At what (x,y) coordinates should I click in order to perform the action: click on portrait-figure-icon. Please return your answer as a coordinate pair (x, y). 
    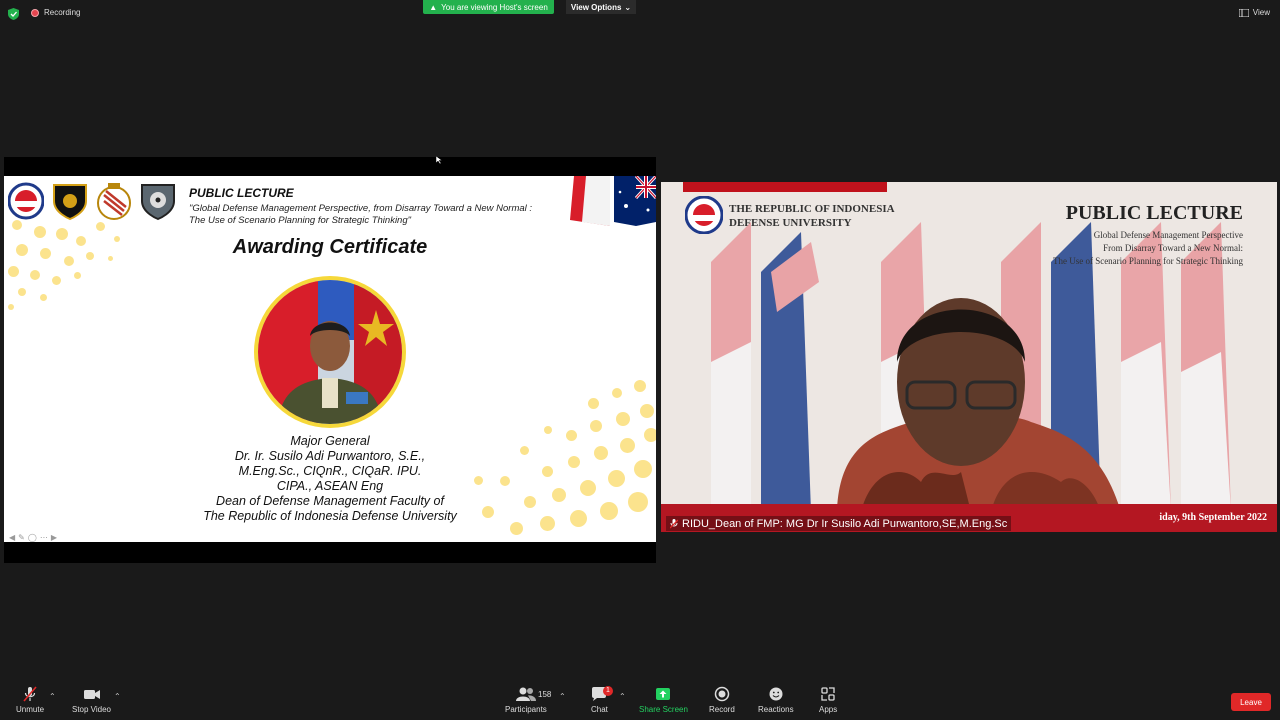
    Looking at the image, I should click on (330, 352).